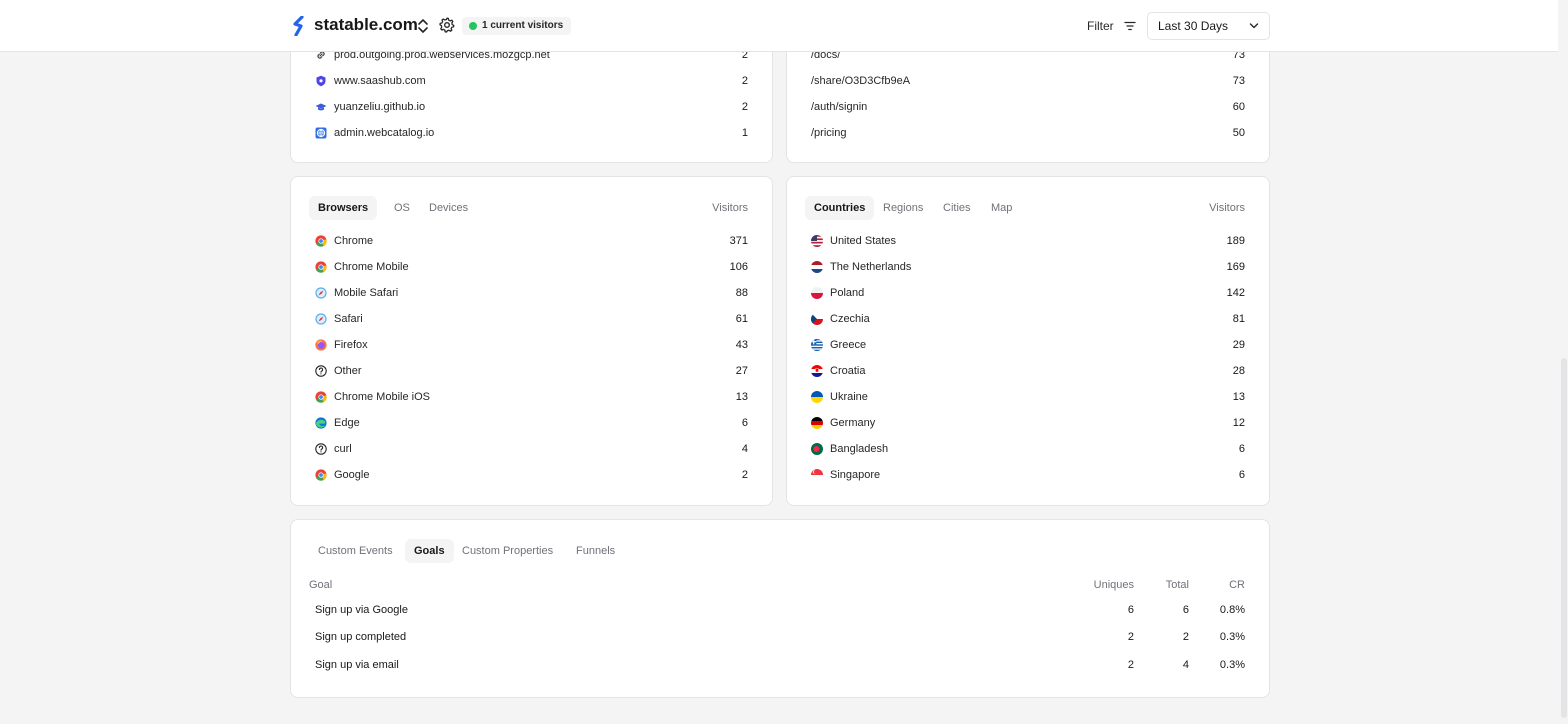 The height and width of the screenshot is (724, 1568). Describe the element at coordinates (1028, 293) in the screenshot. I see `list-item: Poland 142` at that location.